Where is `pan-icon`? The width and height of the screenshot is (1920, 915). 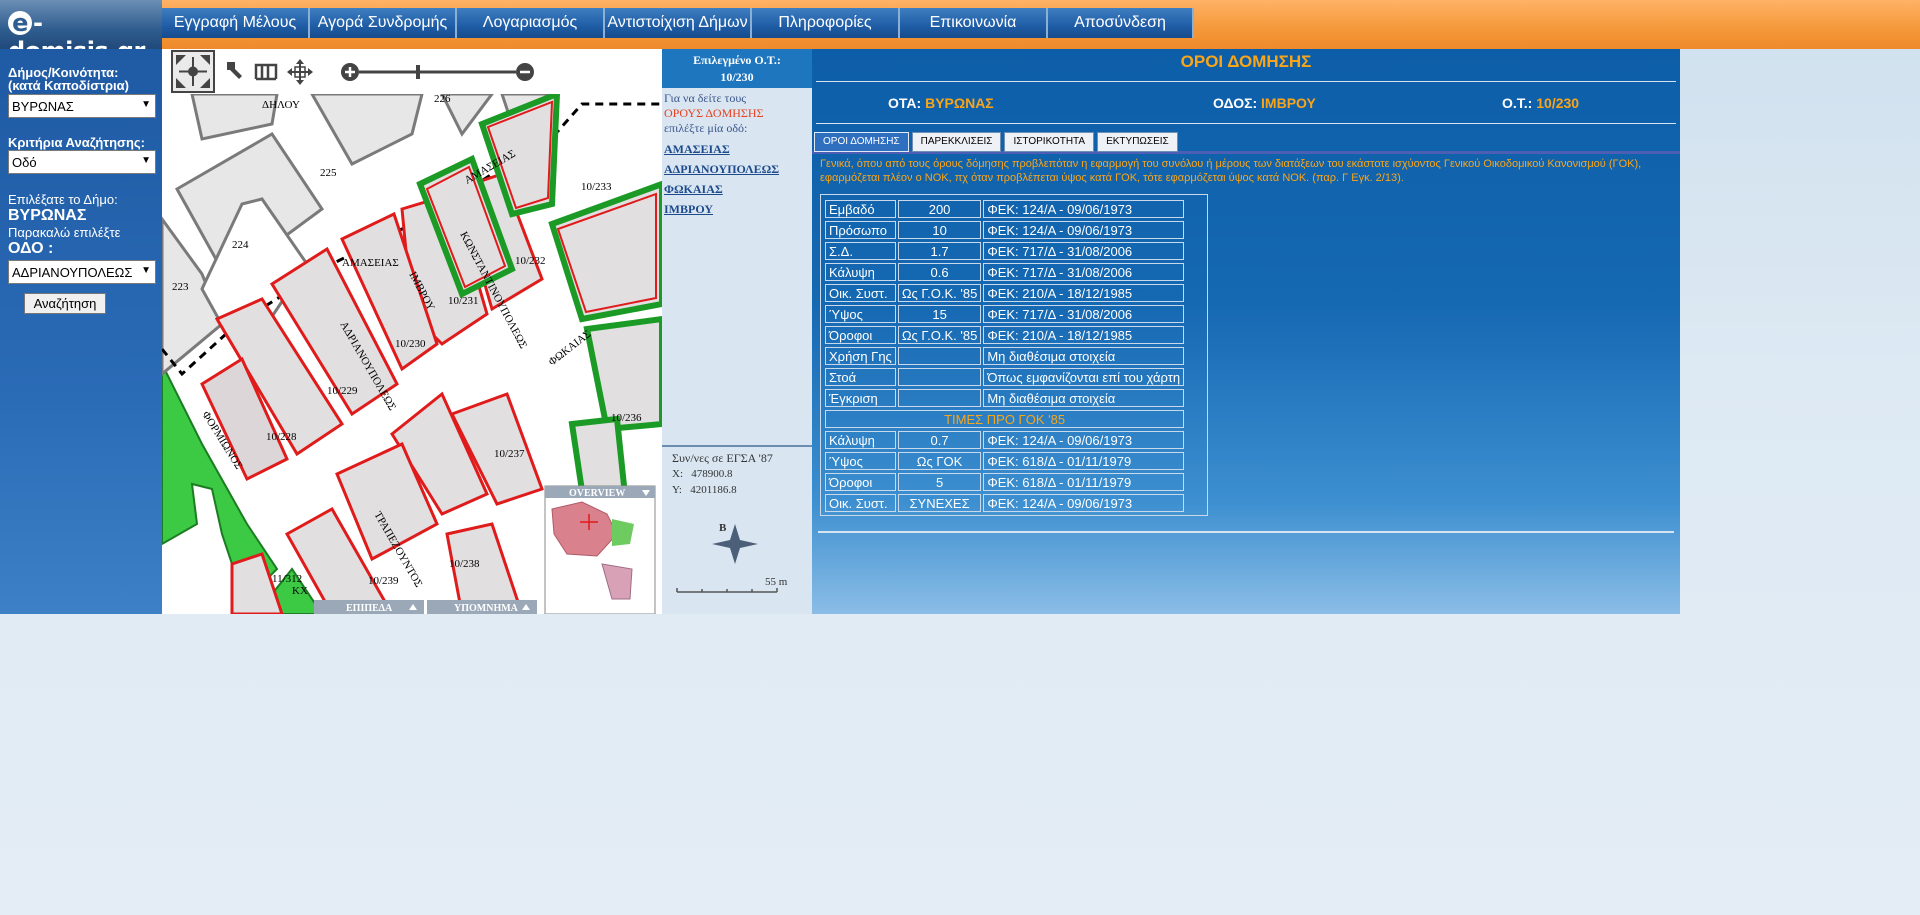 pan-icon is located at coordinates (300, 72).